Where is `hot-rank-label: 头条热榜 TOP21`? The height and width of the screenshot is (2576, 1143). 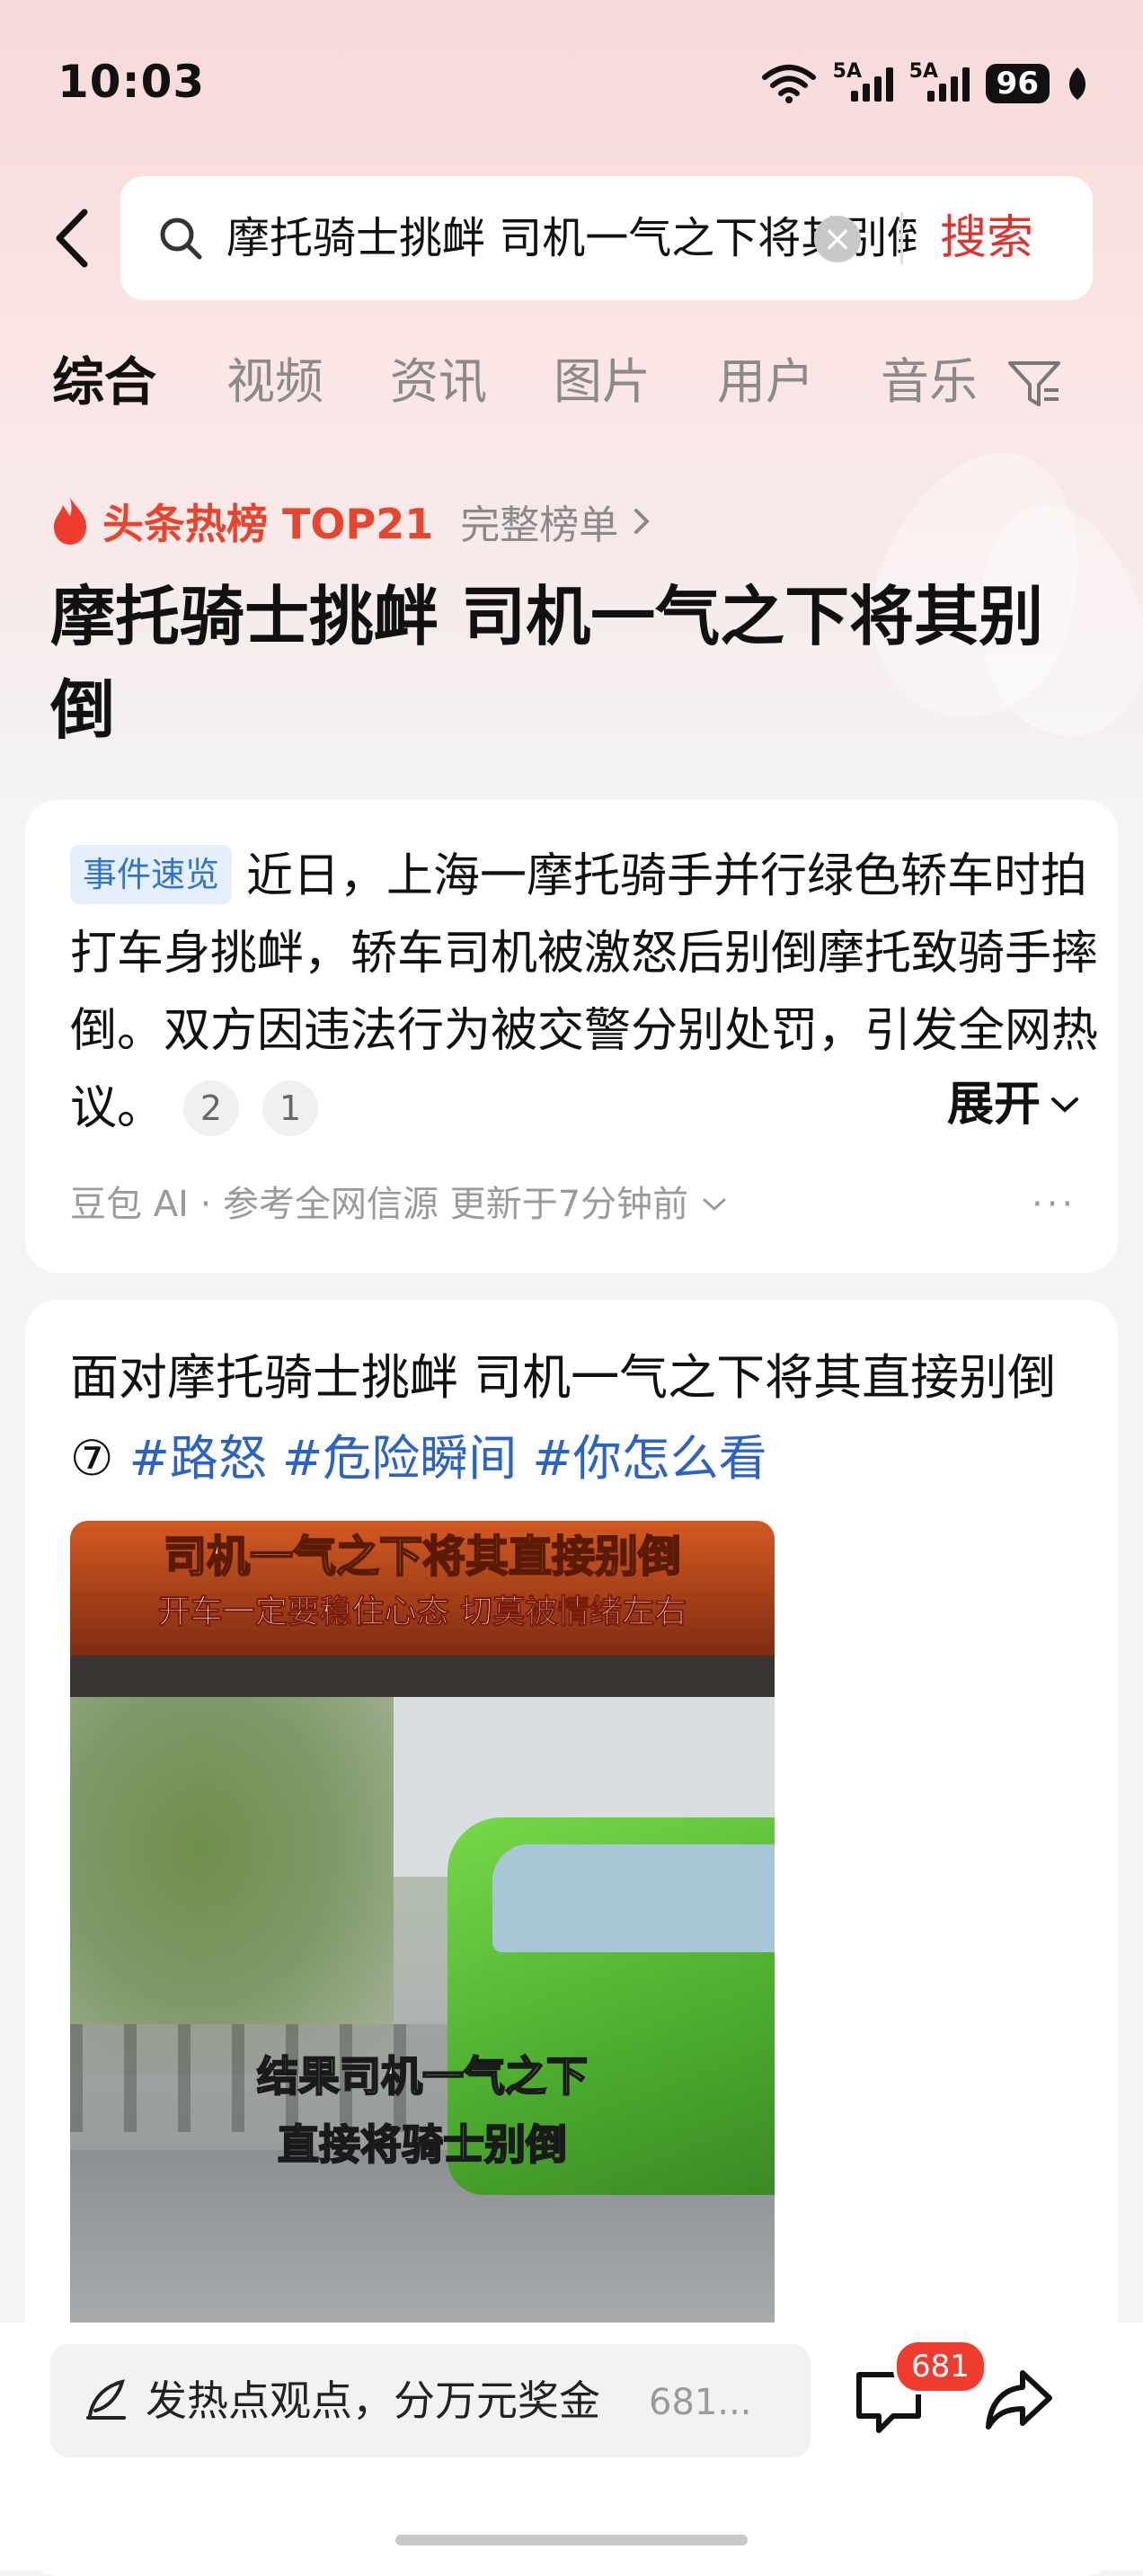
hot-rank-label: 头条热榜 TOP21 is located at coordinates (268, 524).